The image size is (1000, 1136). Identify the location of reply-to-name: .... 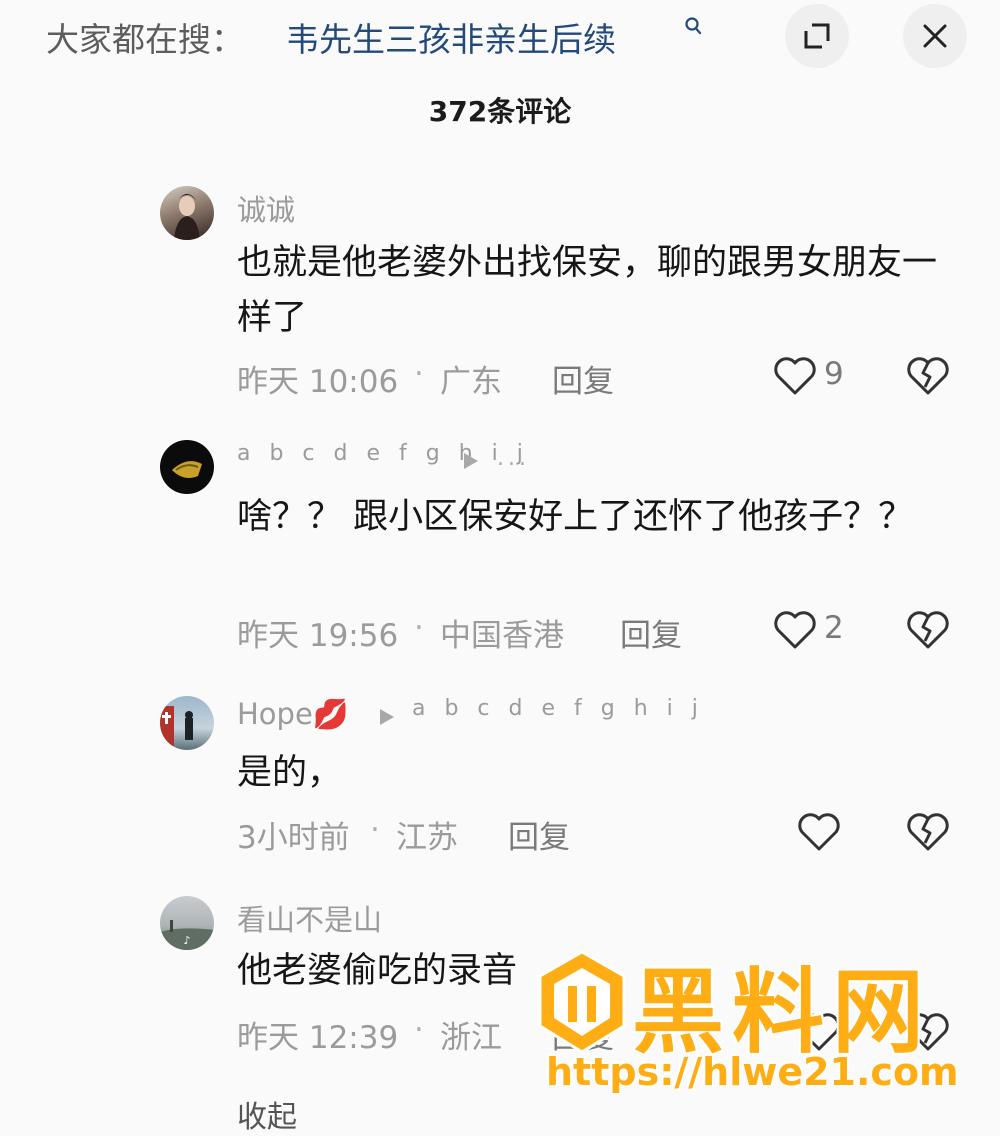
(513, 458).